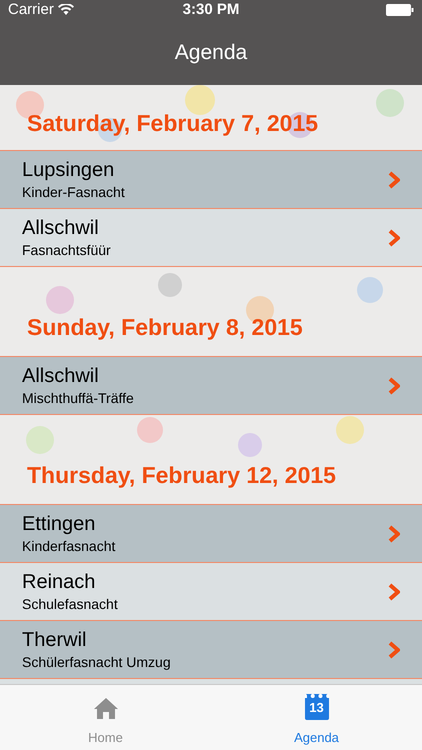  Describe the element at coordinates (211, 180) in the screenshot. I see `event-row: Lupsingen Kinder-Fasnacht` at that location.